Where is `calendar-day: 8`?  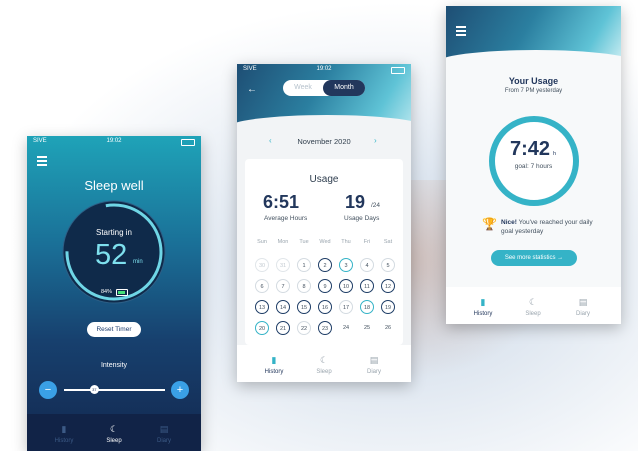 calendar-day: 8 is located at coordinates (304, 286).